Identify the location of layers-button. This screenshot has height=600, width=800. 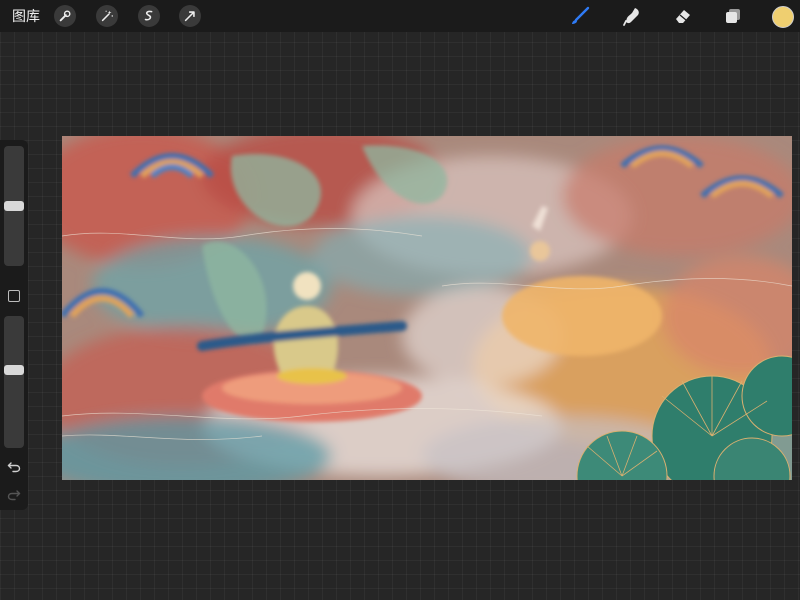
(733, 16).